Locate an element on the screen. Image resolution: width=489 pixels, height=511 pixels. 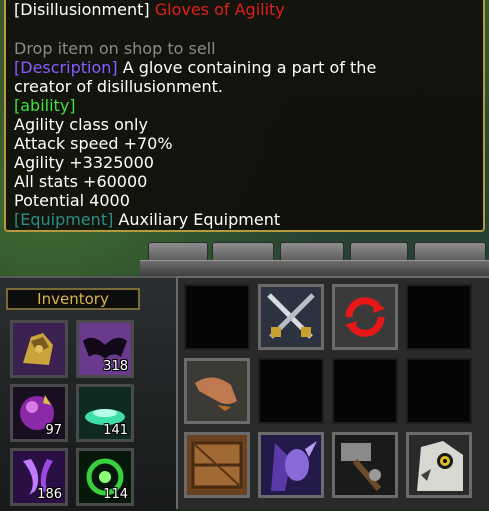
inventory-title: Inventory is located at coordinates (73, 299).